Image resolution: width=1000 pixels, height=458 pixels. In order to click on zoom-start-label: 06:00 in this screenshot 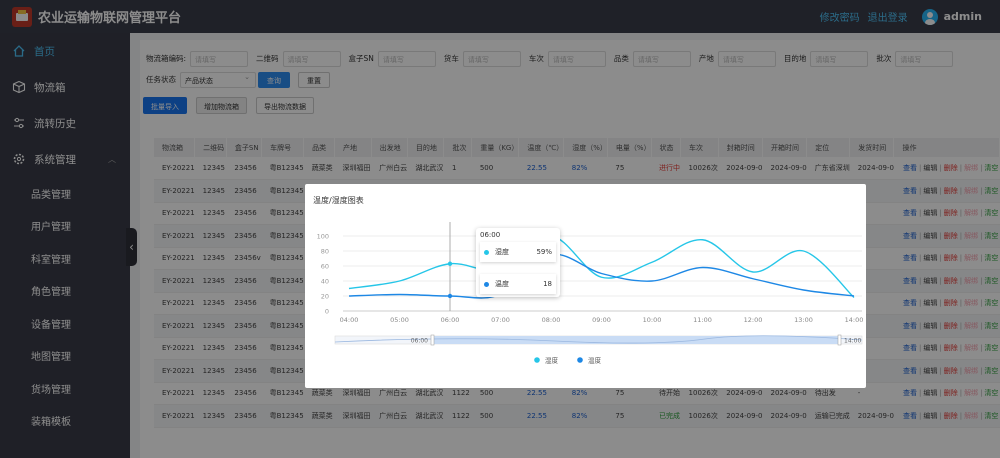, I will do `click(419, 341)`.